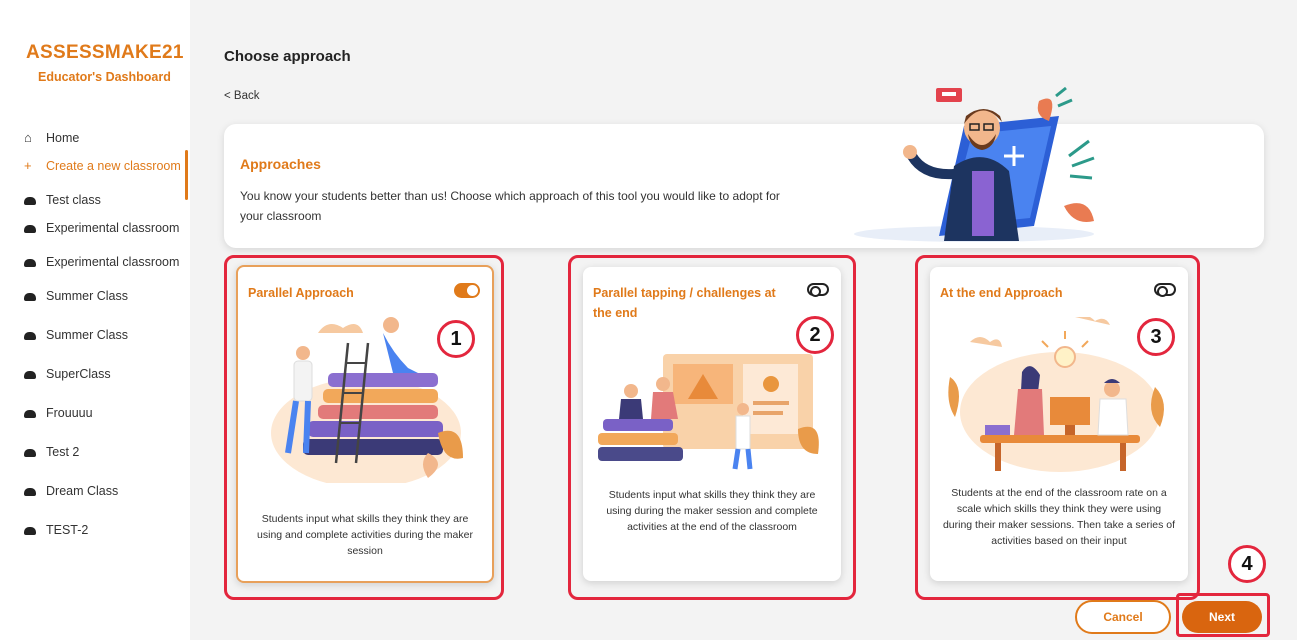 The height and width of the screenshot is (640, 1297). What do you see at coordinates (815, 335) in the screenshot?
I see `annotation-number: 2` at bounding box center [815, 335].